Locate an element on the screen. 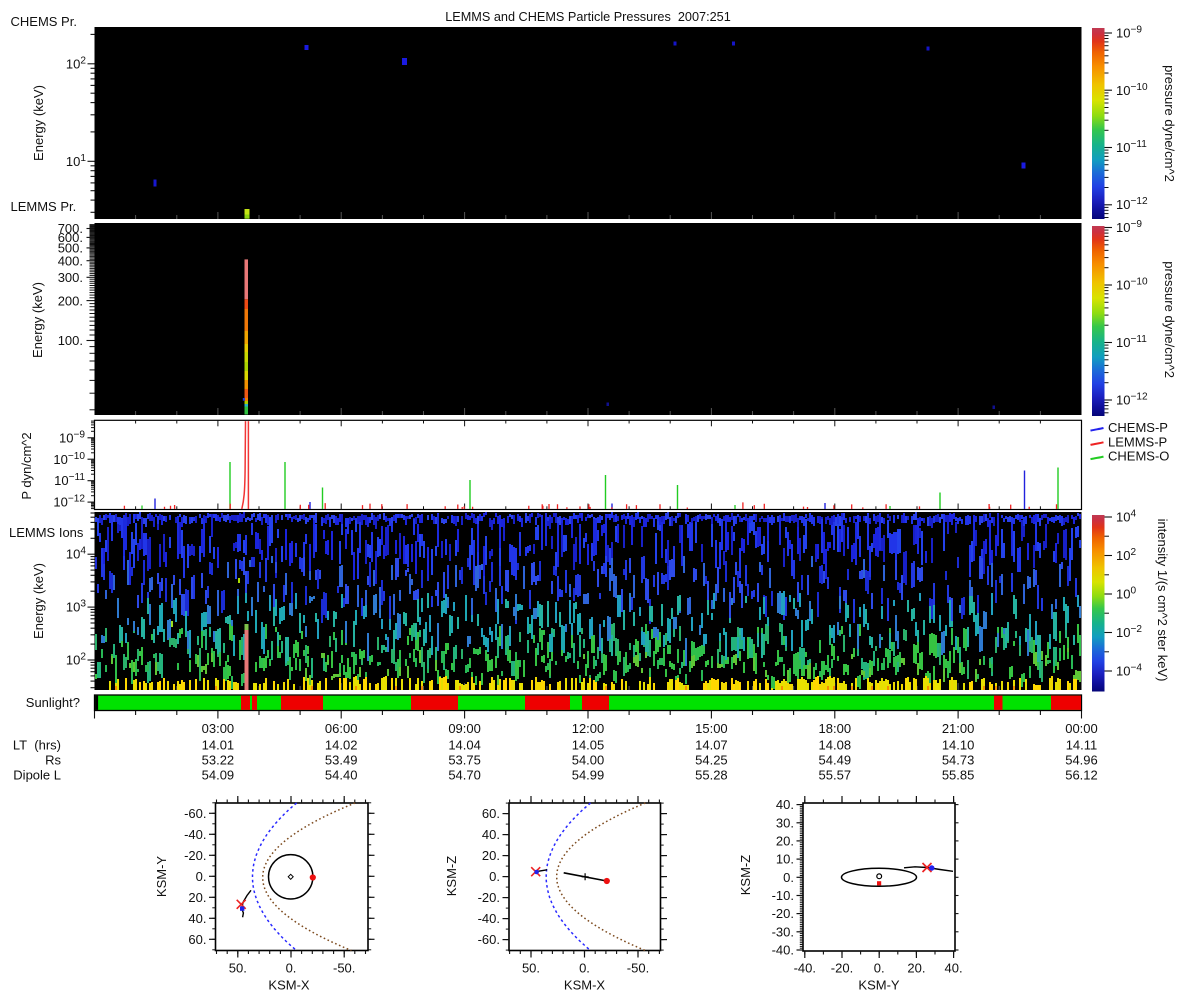  svg-text: 53.49 is located at coordinates (341, 760).